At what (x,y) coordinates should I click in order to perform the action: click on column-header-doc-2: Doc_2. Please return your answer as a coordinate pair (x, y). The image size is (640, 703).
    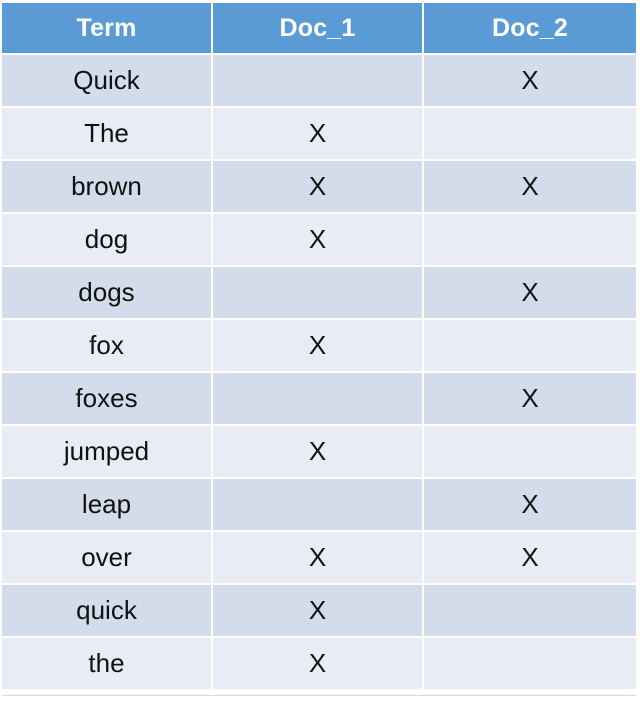
    Looking at the image, I should click on (530, 29).